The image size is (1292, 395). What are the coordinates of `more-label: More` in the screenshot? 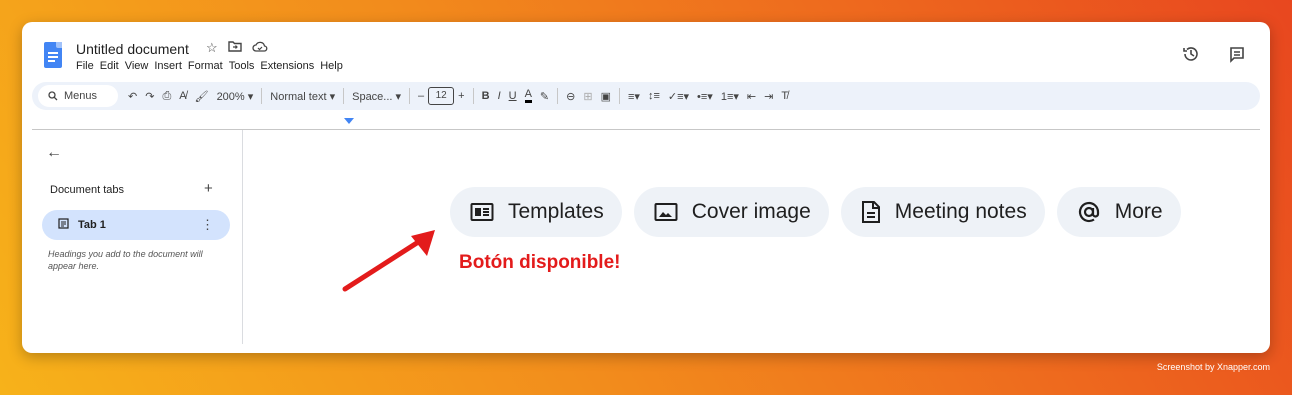 It's located at (1138, 211).